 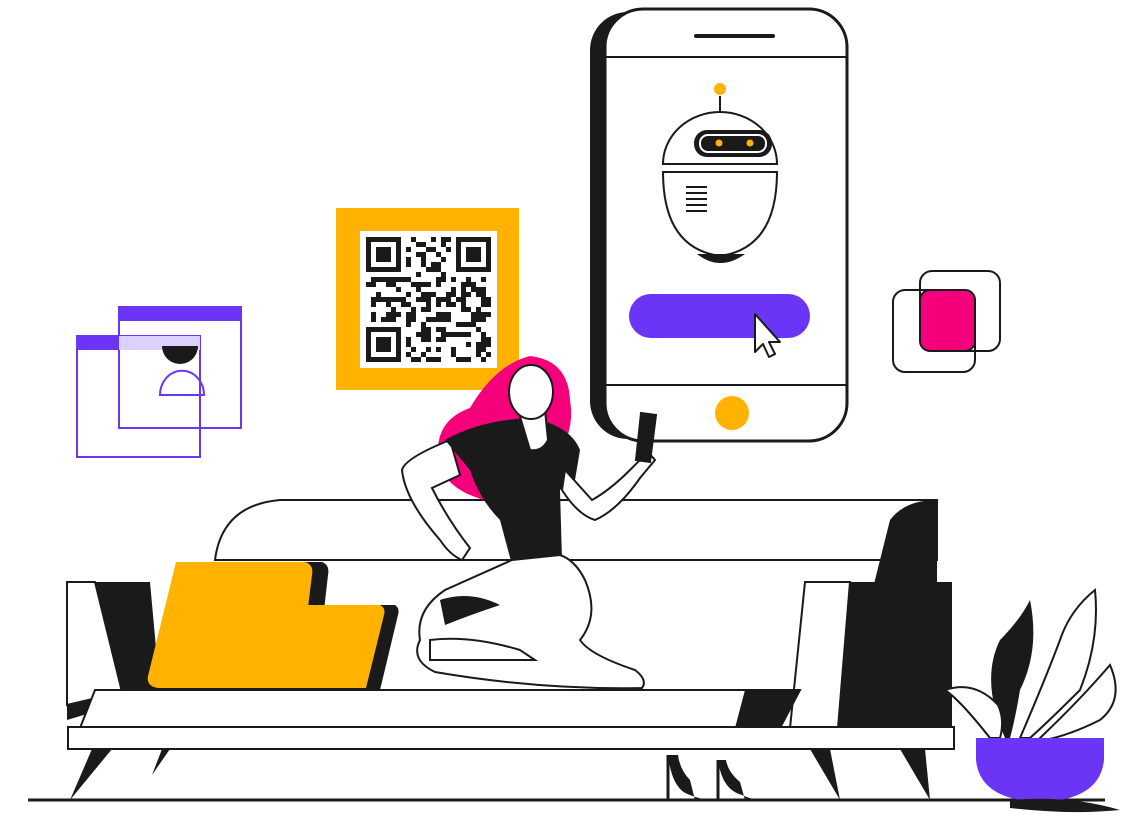 What do you see at coordinates (825, 774) in the screenshot?
I see `sofa-leg-right-back` at bounding box center [825, 774].